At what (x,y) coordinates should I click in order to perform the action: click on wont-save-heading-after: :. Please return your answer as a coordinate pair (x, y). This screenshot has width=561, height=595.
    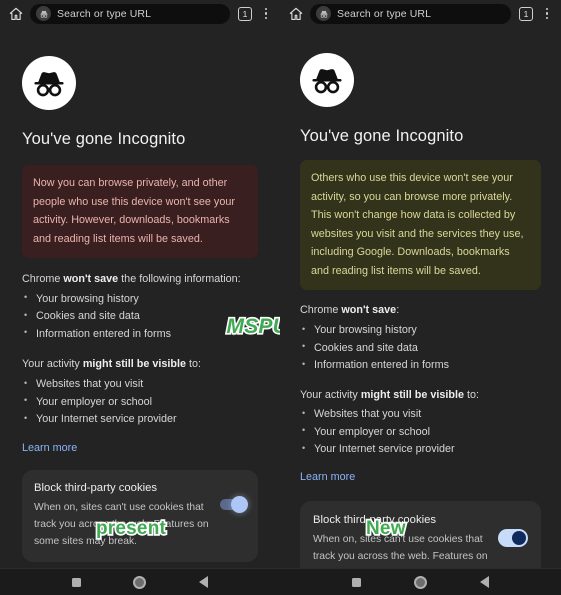
    Looking at the image, I should click on (398, 310).